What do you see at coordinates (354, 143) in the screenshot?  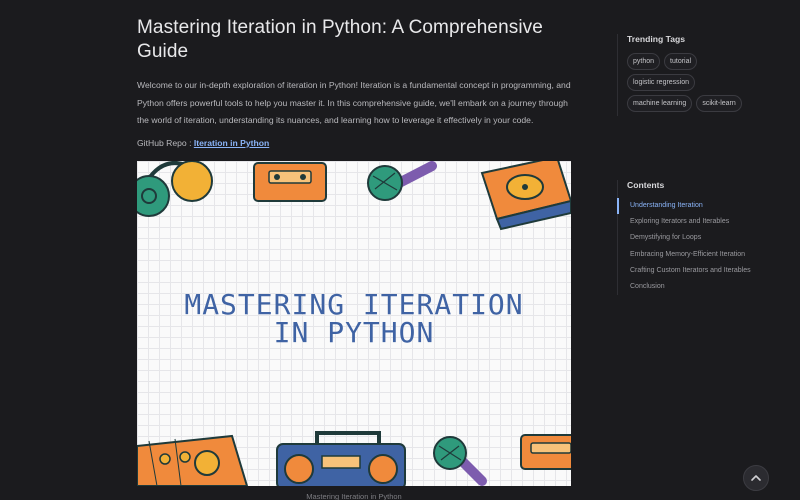 I see `repo-line: GitHub Repo : Iteration in Python` at bounding box center [354, 143].